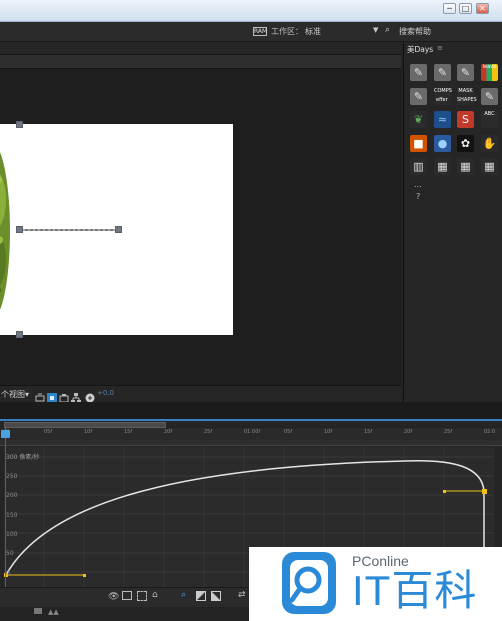 Image resolution: width=502 pixels, height=621 pixels. What do you see at coordinates (260, 31) in the screenshot?
I see `workspace-icon: RAM` at bounding box center [260, 31].